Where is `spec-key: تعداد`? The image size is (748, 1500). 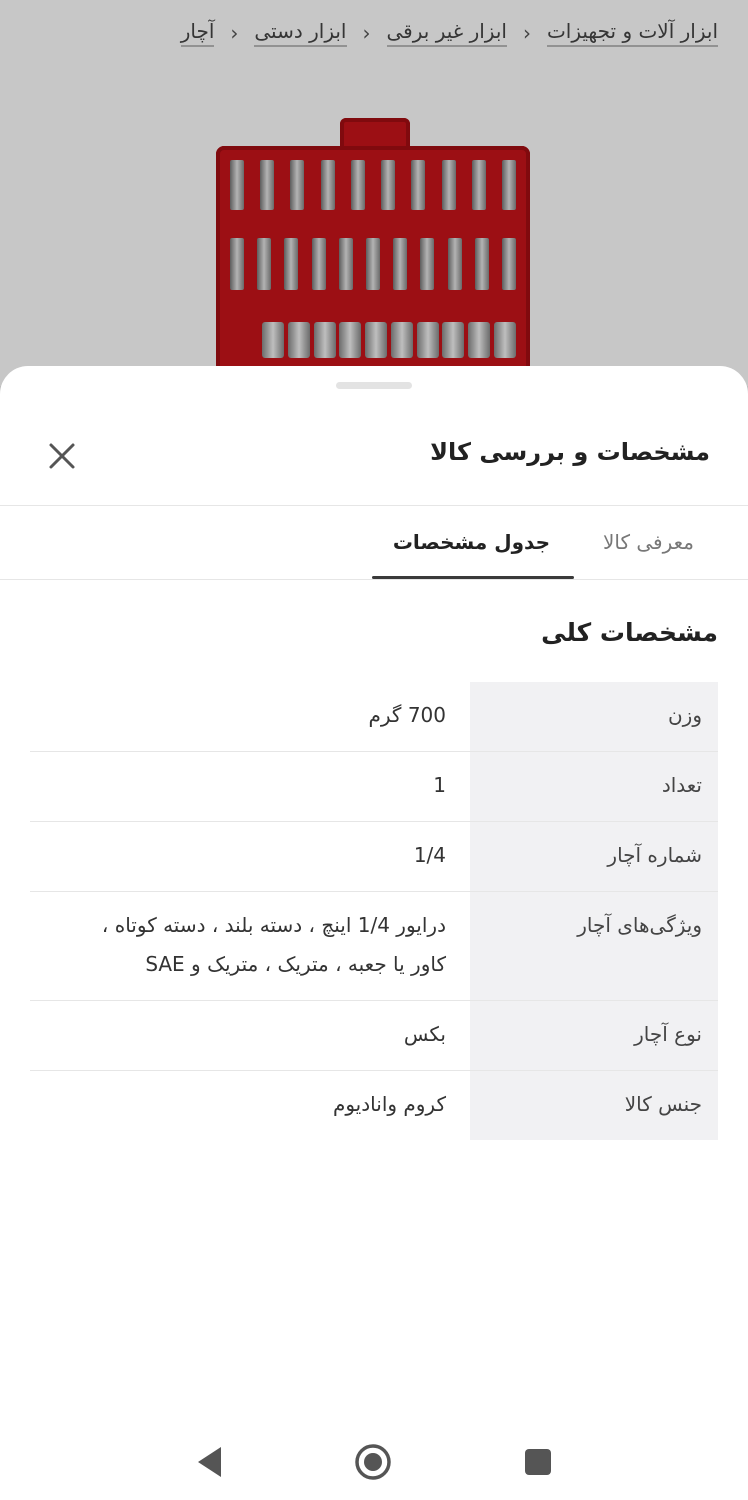
spec-key: تعداد is located at coordinates (594, 786).